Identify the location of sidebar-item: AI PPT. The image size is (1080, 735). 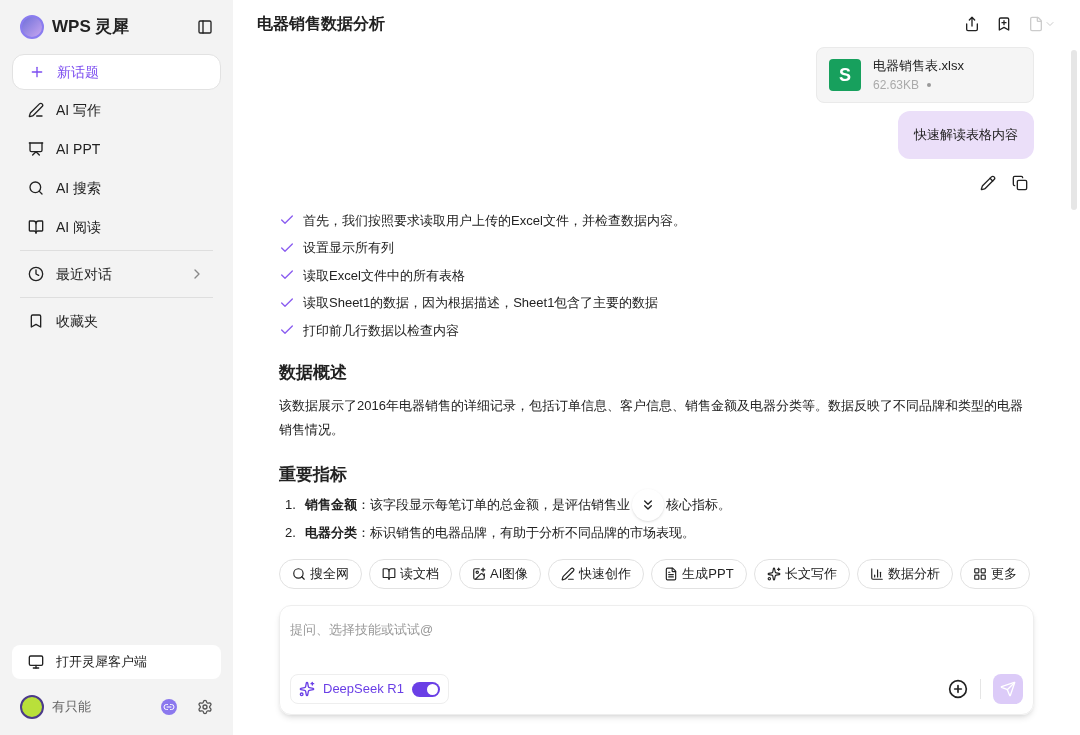
(116, 148).